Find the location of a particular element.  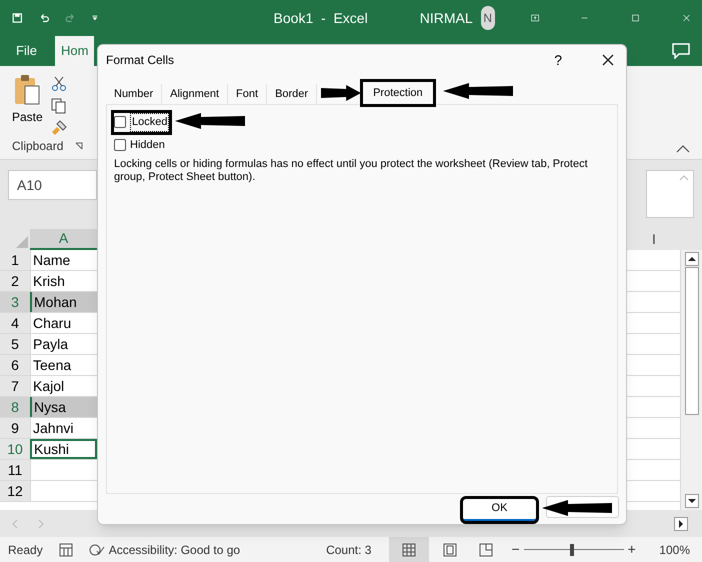

table-cell: Nysa is located at coordinates (63, 407).